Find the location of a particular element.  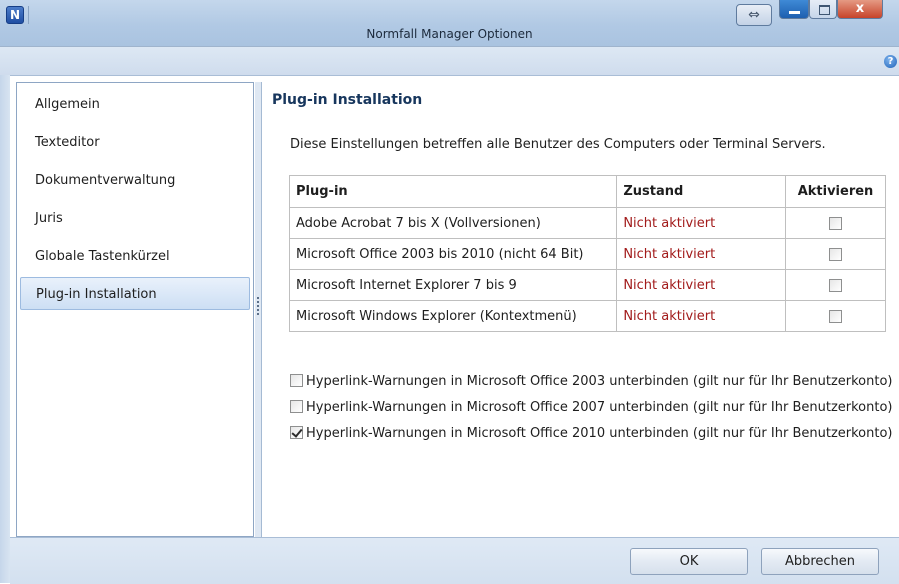

close-icon: x is located at coordinates (860, 8).